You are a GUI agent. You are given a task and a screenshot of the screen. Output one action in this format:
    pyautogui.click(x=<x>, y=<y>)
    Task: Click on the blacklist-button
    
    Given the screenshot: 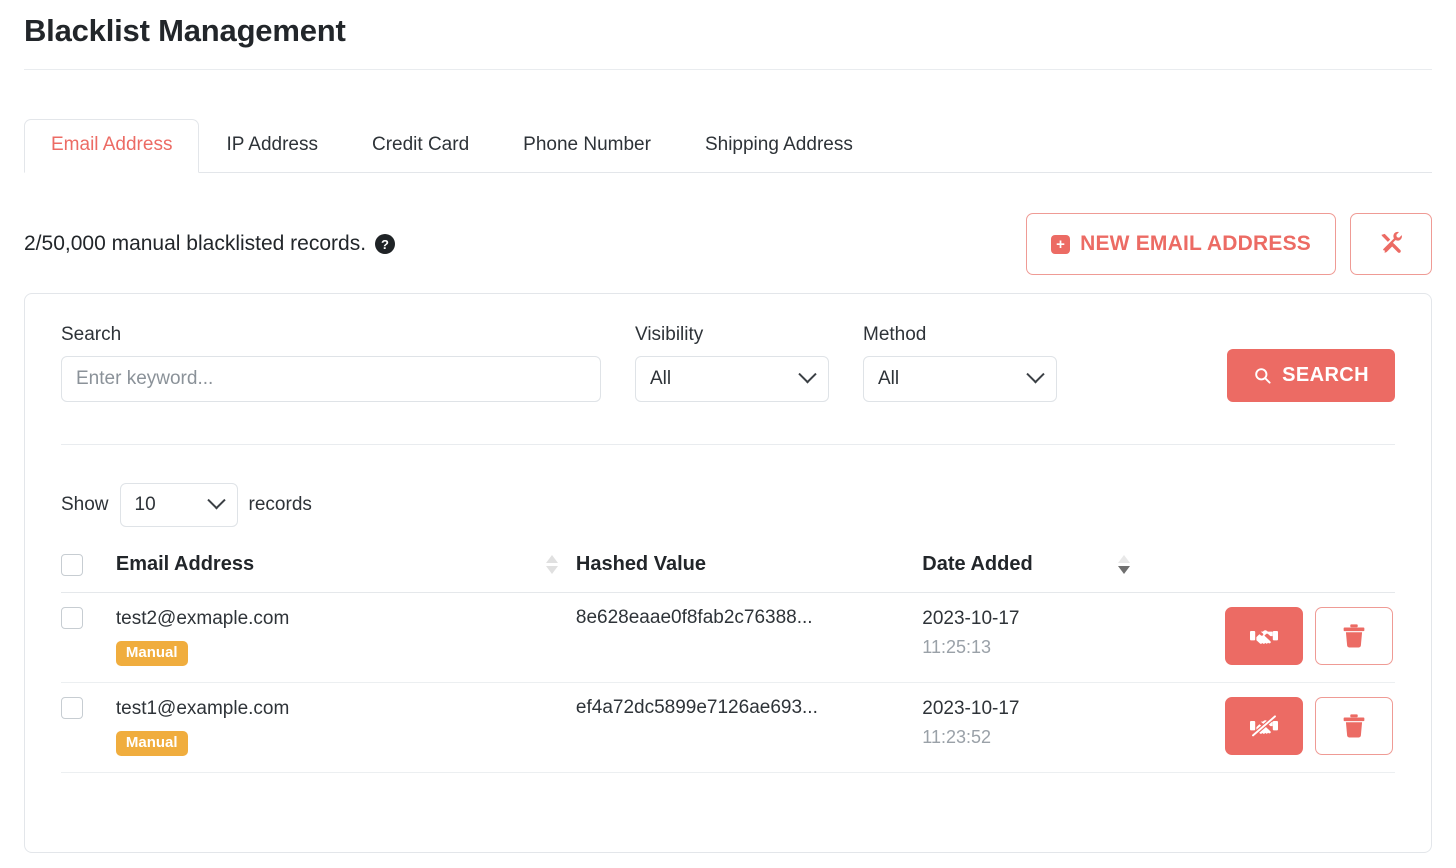 What is the action you would take?
    pyautogui.click(x=1264, y=726)
    